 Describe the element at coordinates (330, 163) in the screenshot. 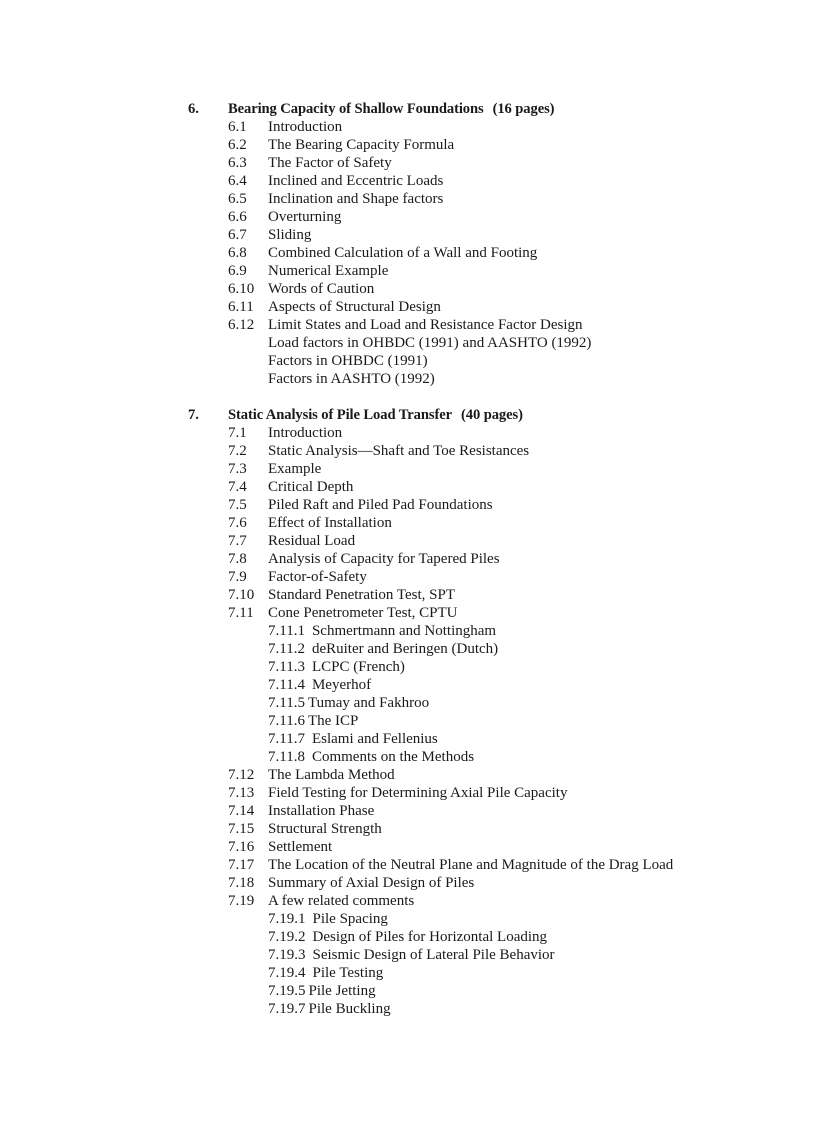

I see `toc-entry-title: The Factor of Safety` at that location.